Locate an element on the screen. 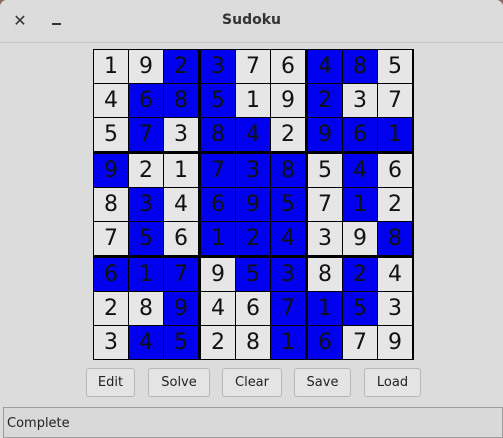  status-text: Complete is located at coordinates (38, 423).